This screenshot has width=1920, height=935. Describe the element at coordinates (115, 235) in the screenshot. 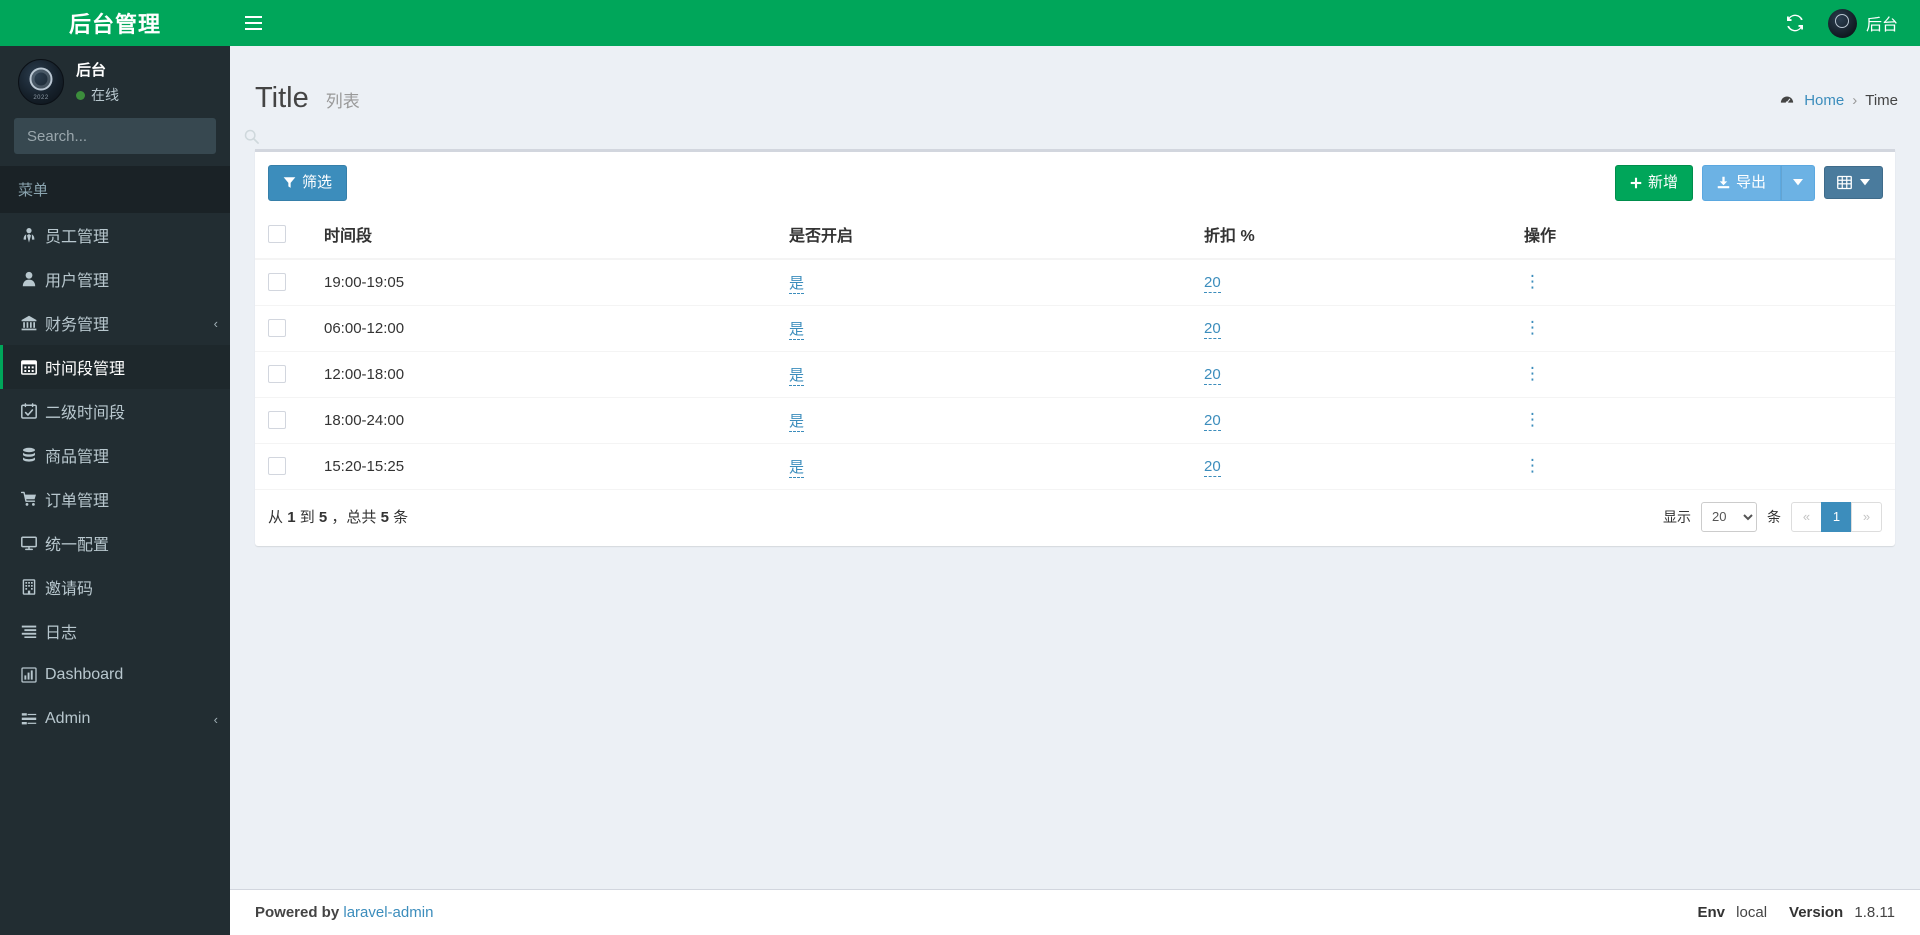

I see `sidebar-item-staff: 员工管理` at that location.